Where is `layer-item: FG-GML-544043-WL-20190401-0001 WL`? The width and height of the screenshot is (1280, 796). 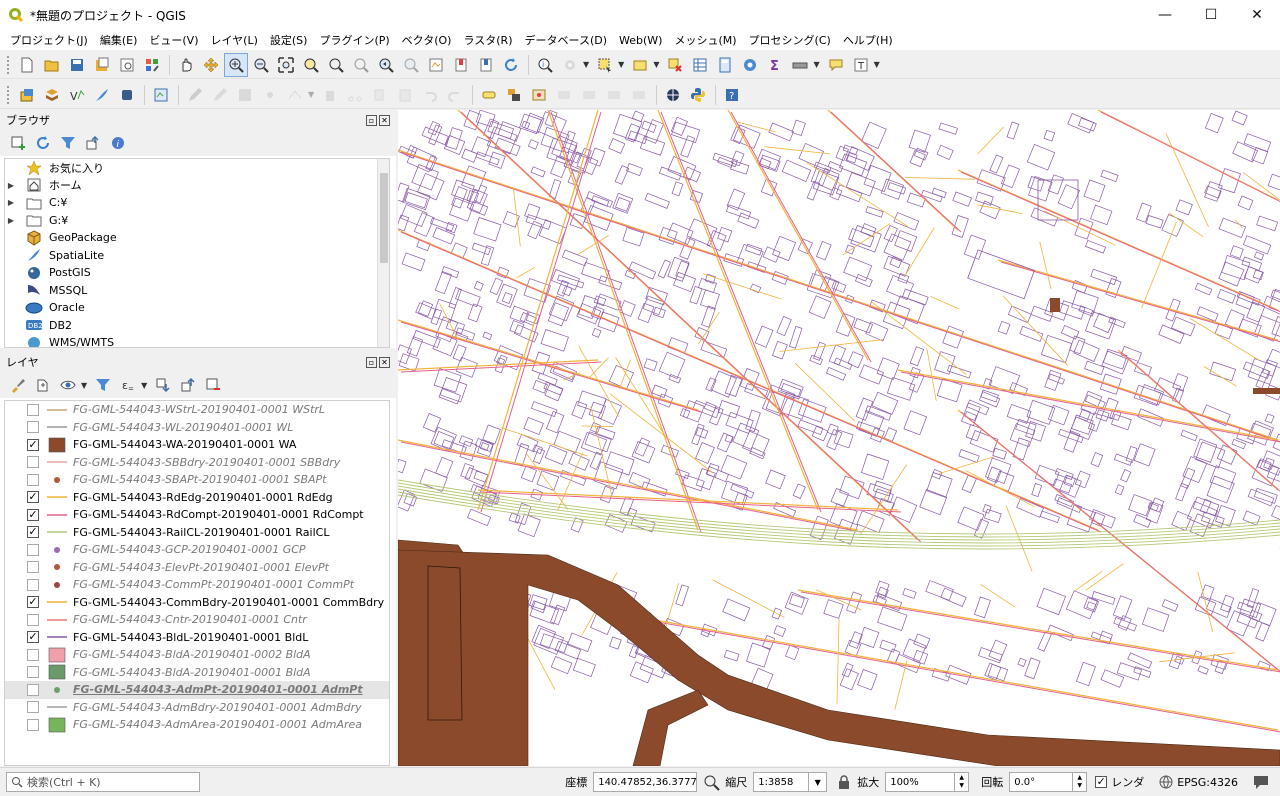
layer-item: FG-GML-544043-WL-20190401-0001 WL is located at coordinates (197, 428).